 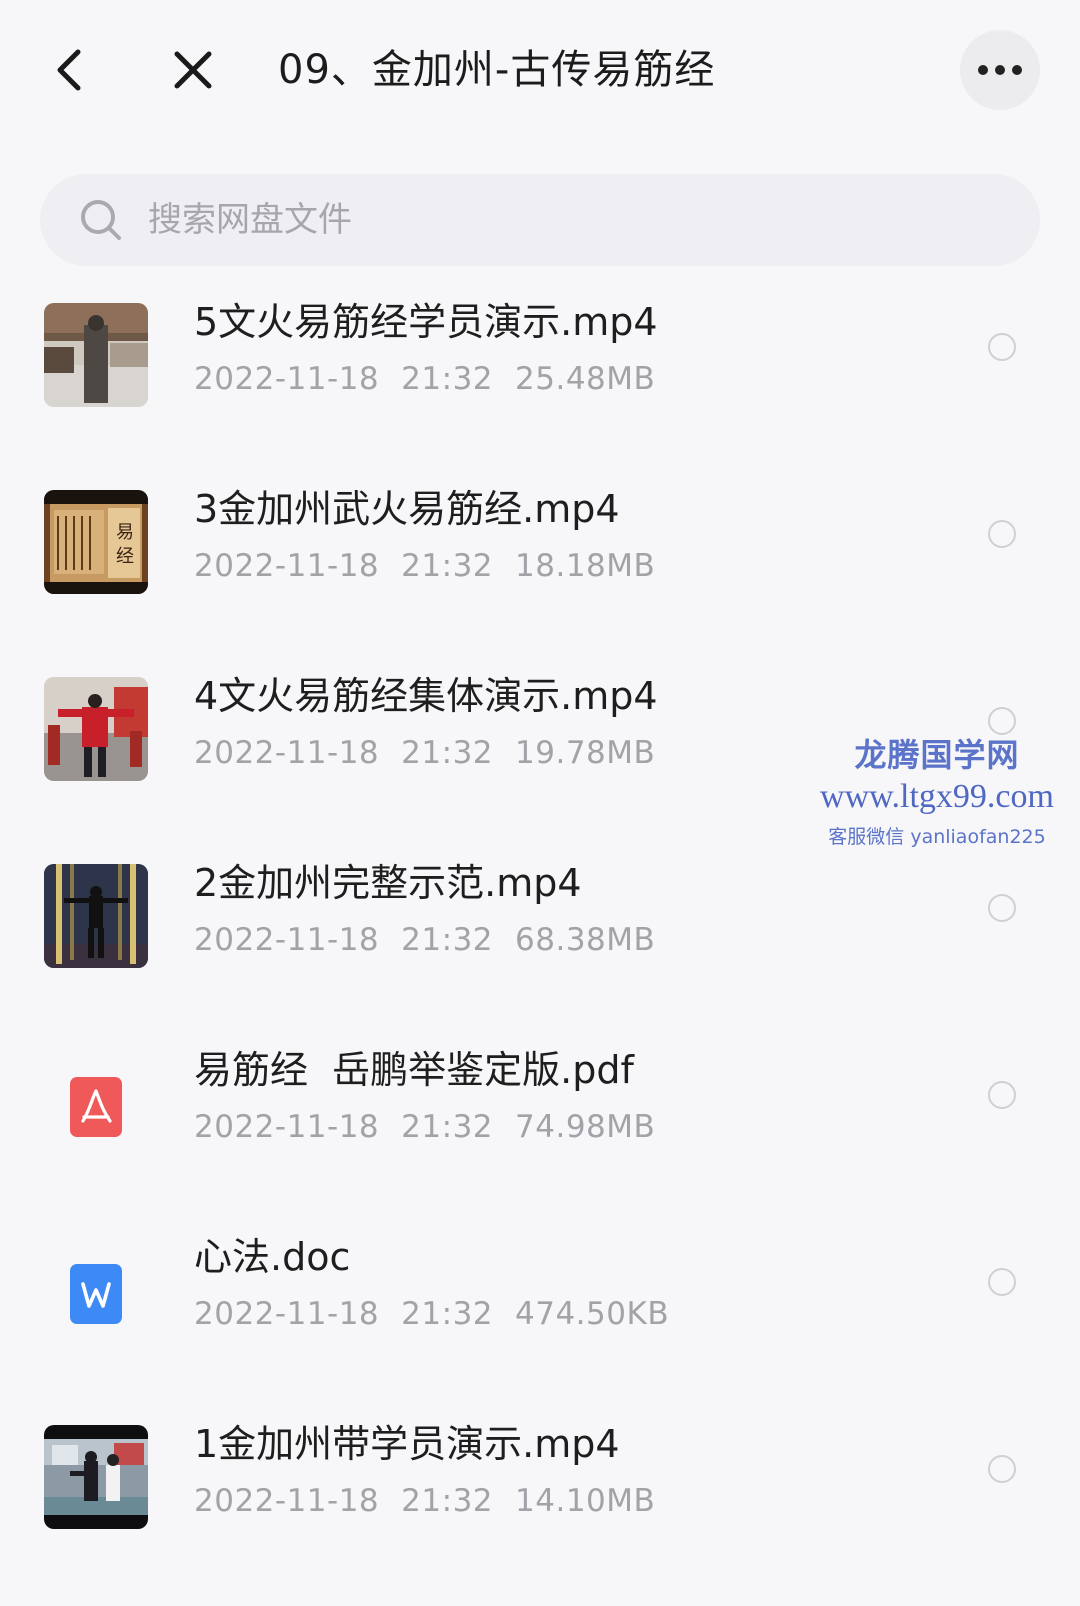 I want to click on file-size: 68.38MB, so click(x=585, y=940).